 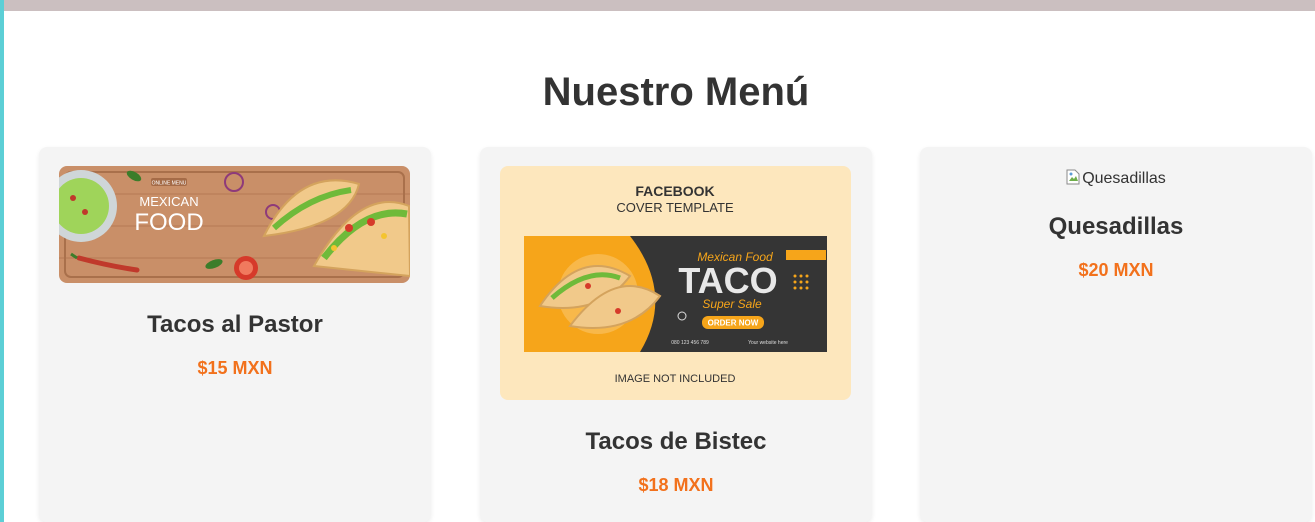 I want to click on broken-image-icon, so click(x=1073, y=177).